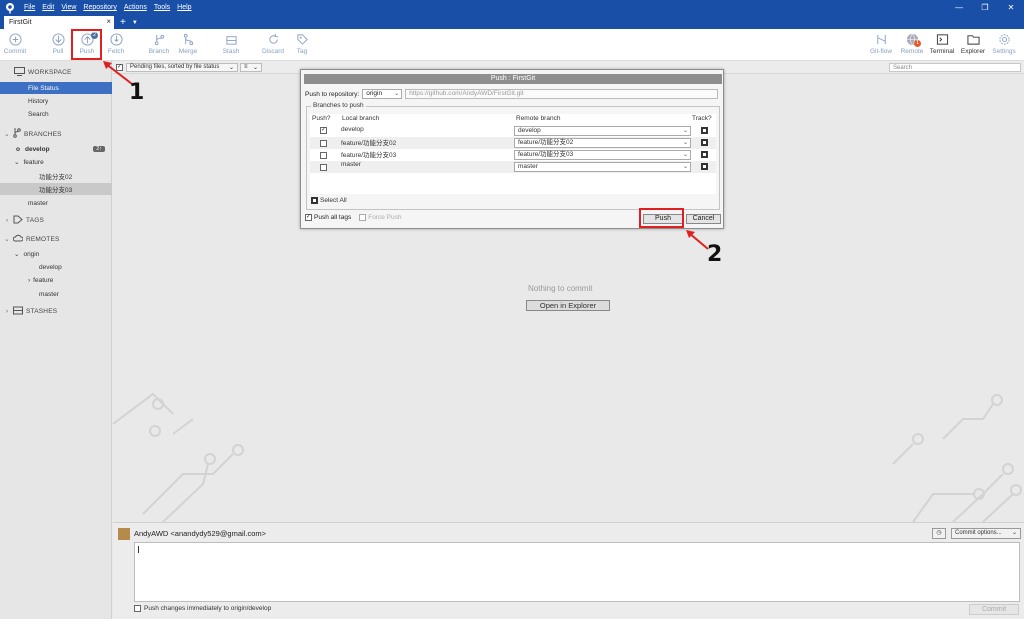 This screenshot has width=1024, height=619. What do you see at coordinates (363, 217) in the screenshot?
I see `force-push-checkbox` at bounding box center [363, 217].